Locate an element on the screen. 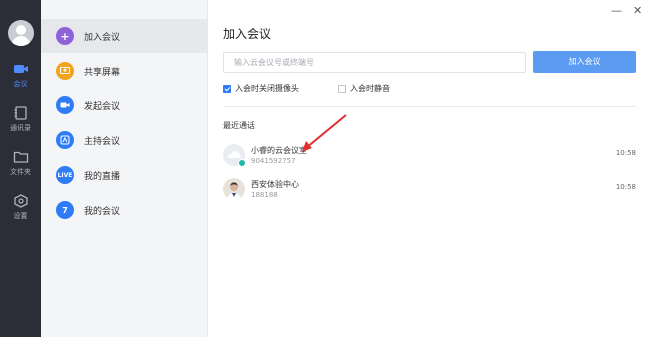 The height and width of the screenshot is (337, 650). recent-call-row: 西安体验中心 188188 10:58 is located at coordinates (429, 193).